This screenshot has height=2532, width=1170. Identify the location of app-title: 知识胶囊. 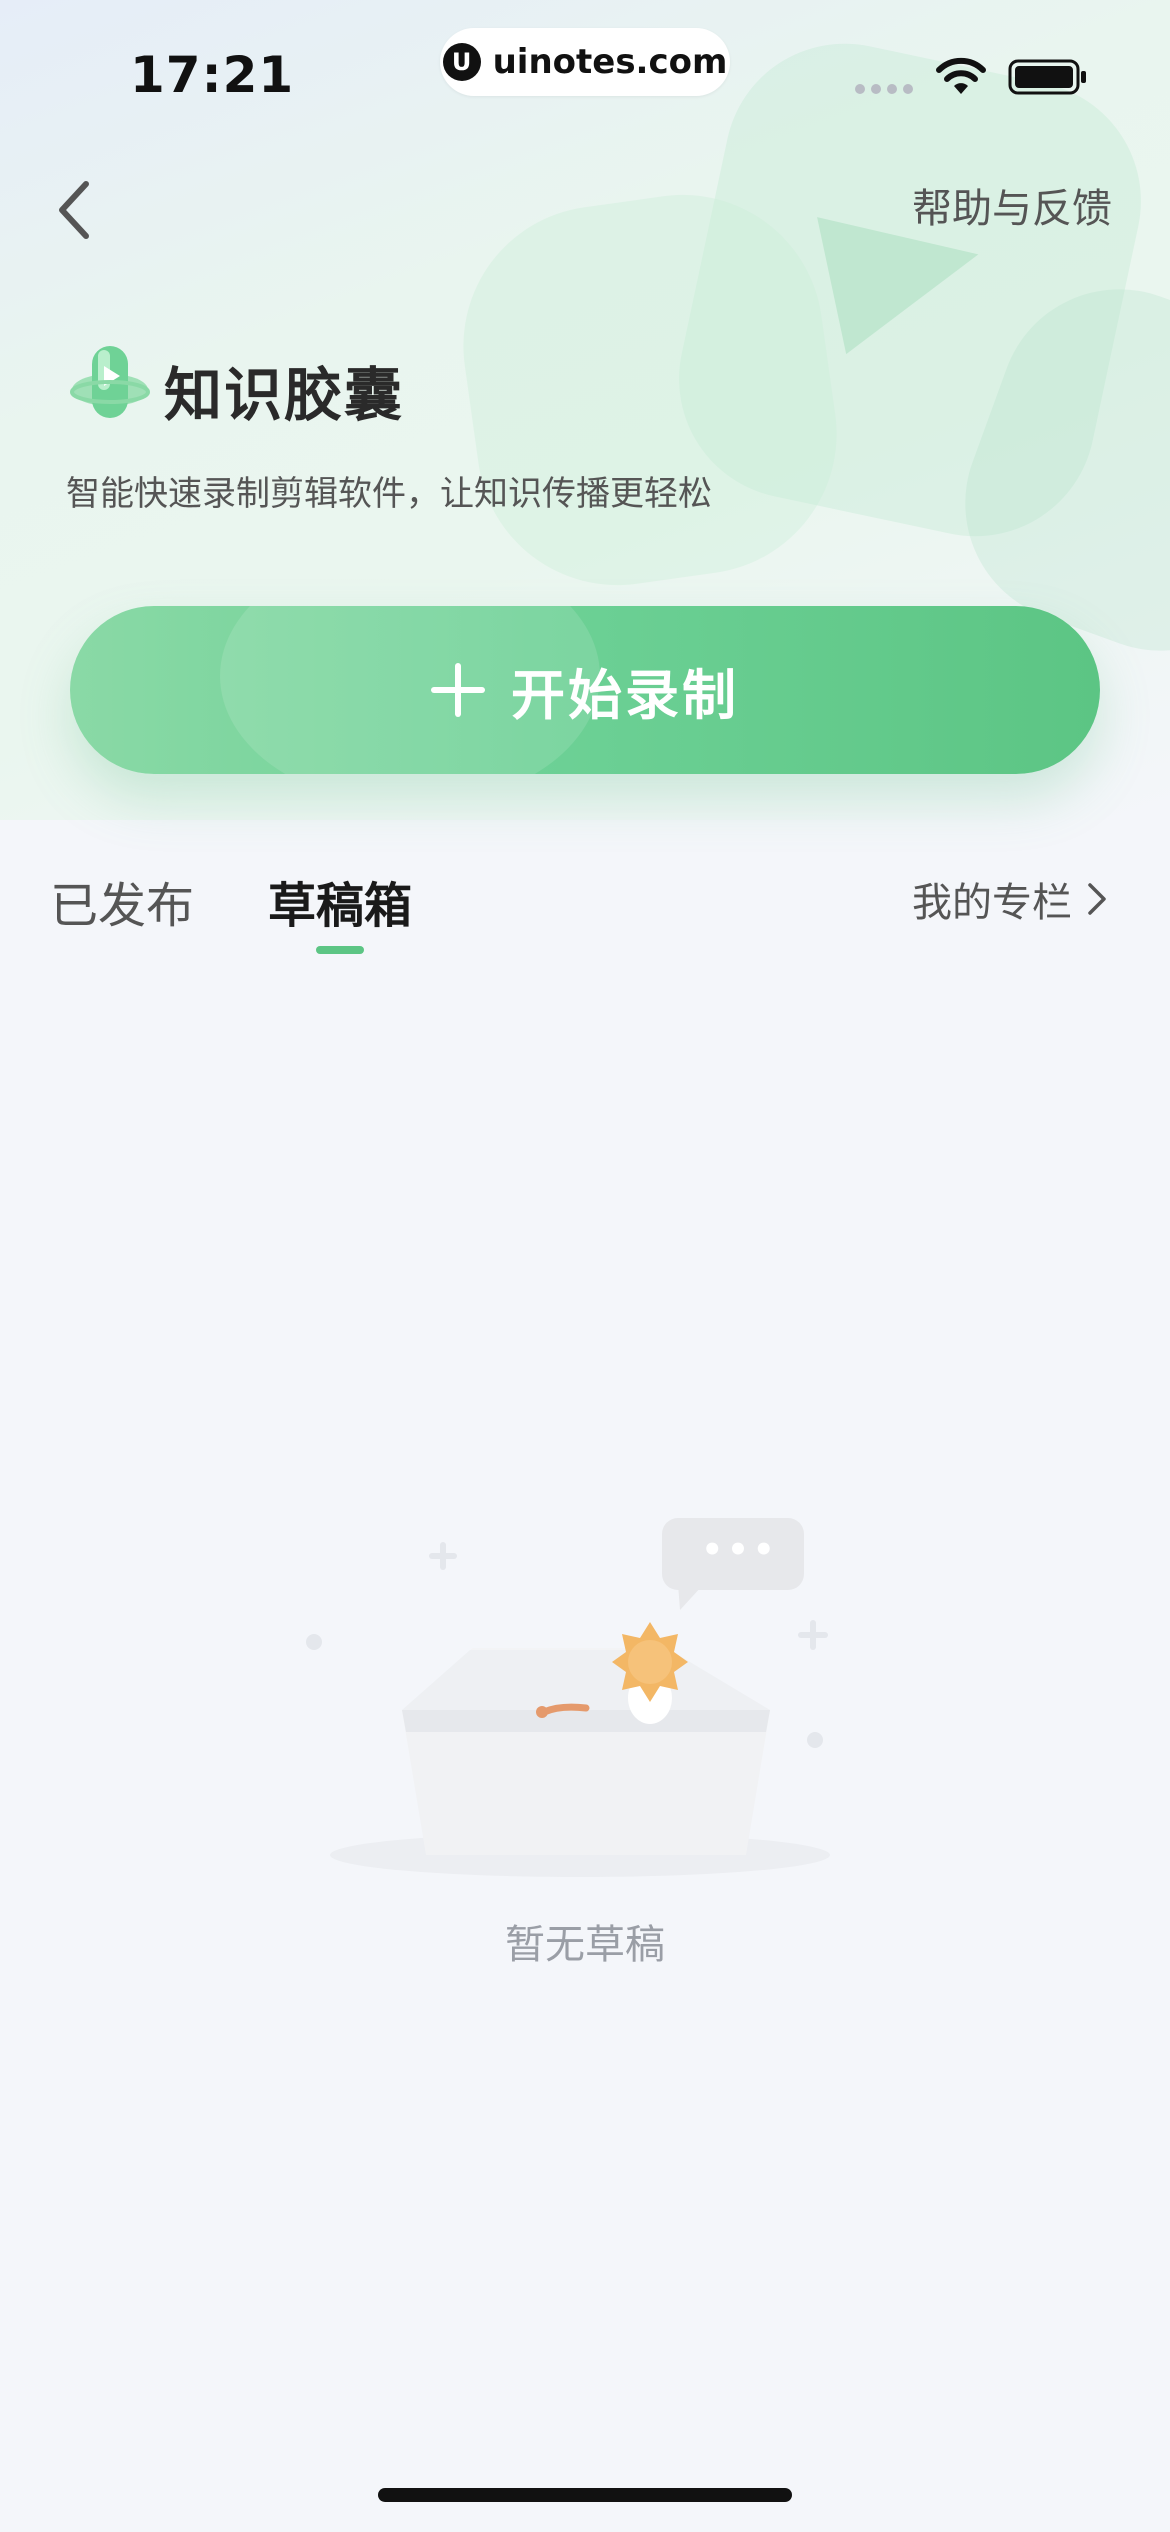
(284, 395).